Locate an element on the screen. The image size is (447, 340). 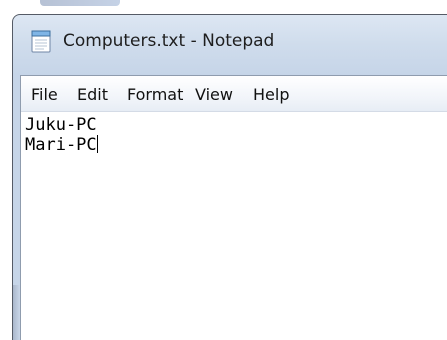
editor-line-text: Mari-PC is located at coordinates (61, 145).